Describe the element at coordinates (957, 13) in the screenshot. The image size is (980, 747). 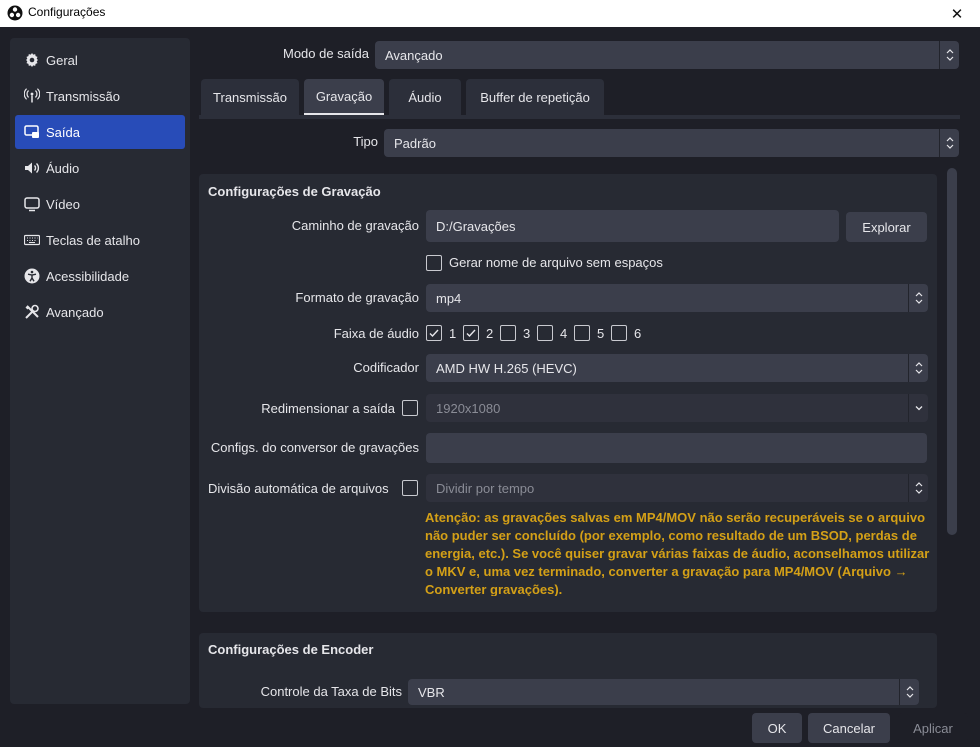
I see `close-icon: ✕` at that location.